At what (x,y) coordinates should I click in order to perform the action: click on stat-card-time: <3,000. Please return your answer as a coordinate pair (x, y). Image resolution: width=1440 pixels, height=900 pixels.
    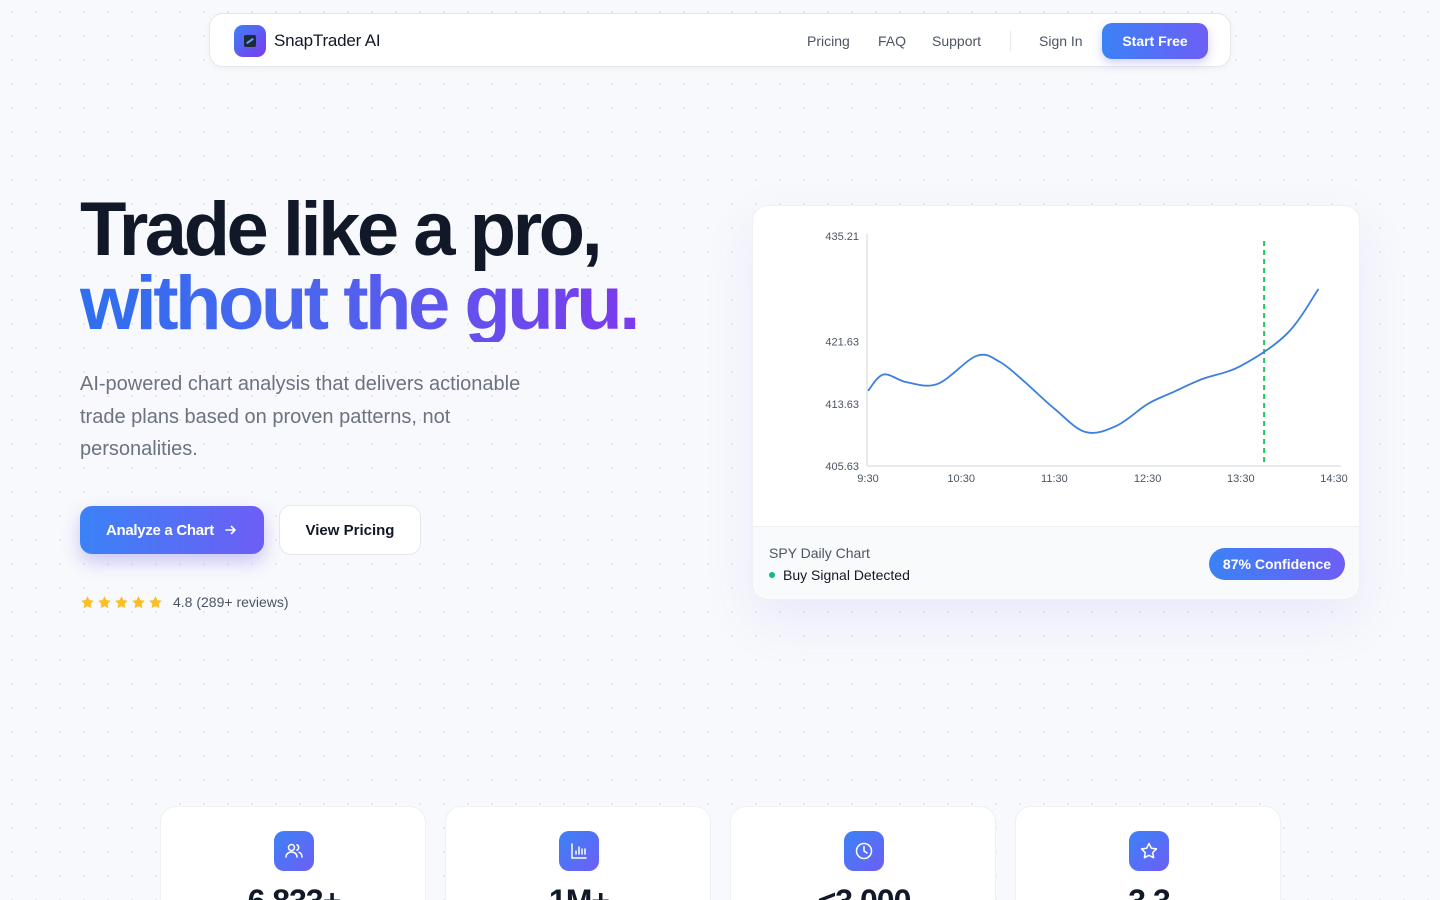
    Looking at the image, I should click on (863, 853).